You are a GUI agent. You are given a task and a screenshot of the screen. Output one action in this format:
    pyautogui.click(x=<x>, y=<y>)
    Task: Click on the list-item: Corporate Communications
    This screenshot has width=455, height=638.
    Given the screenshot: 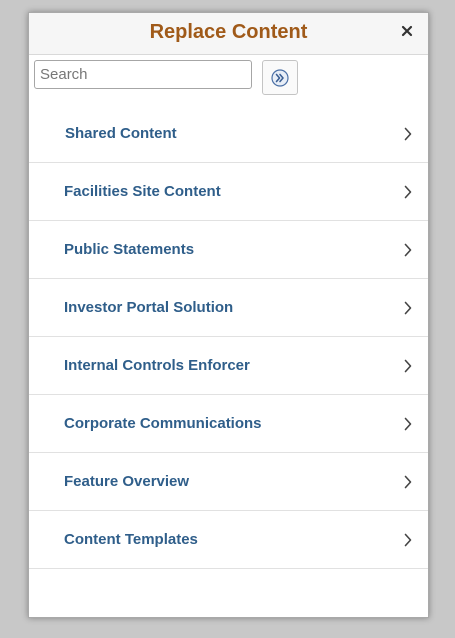 What is the action you would take?
    pyautogui.click(x=228, y=424)
    